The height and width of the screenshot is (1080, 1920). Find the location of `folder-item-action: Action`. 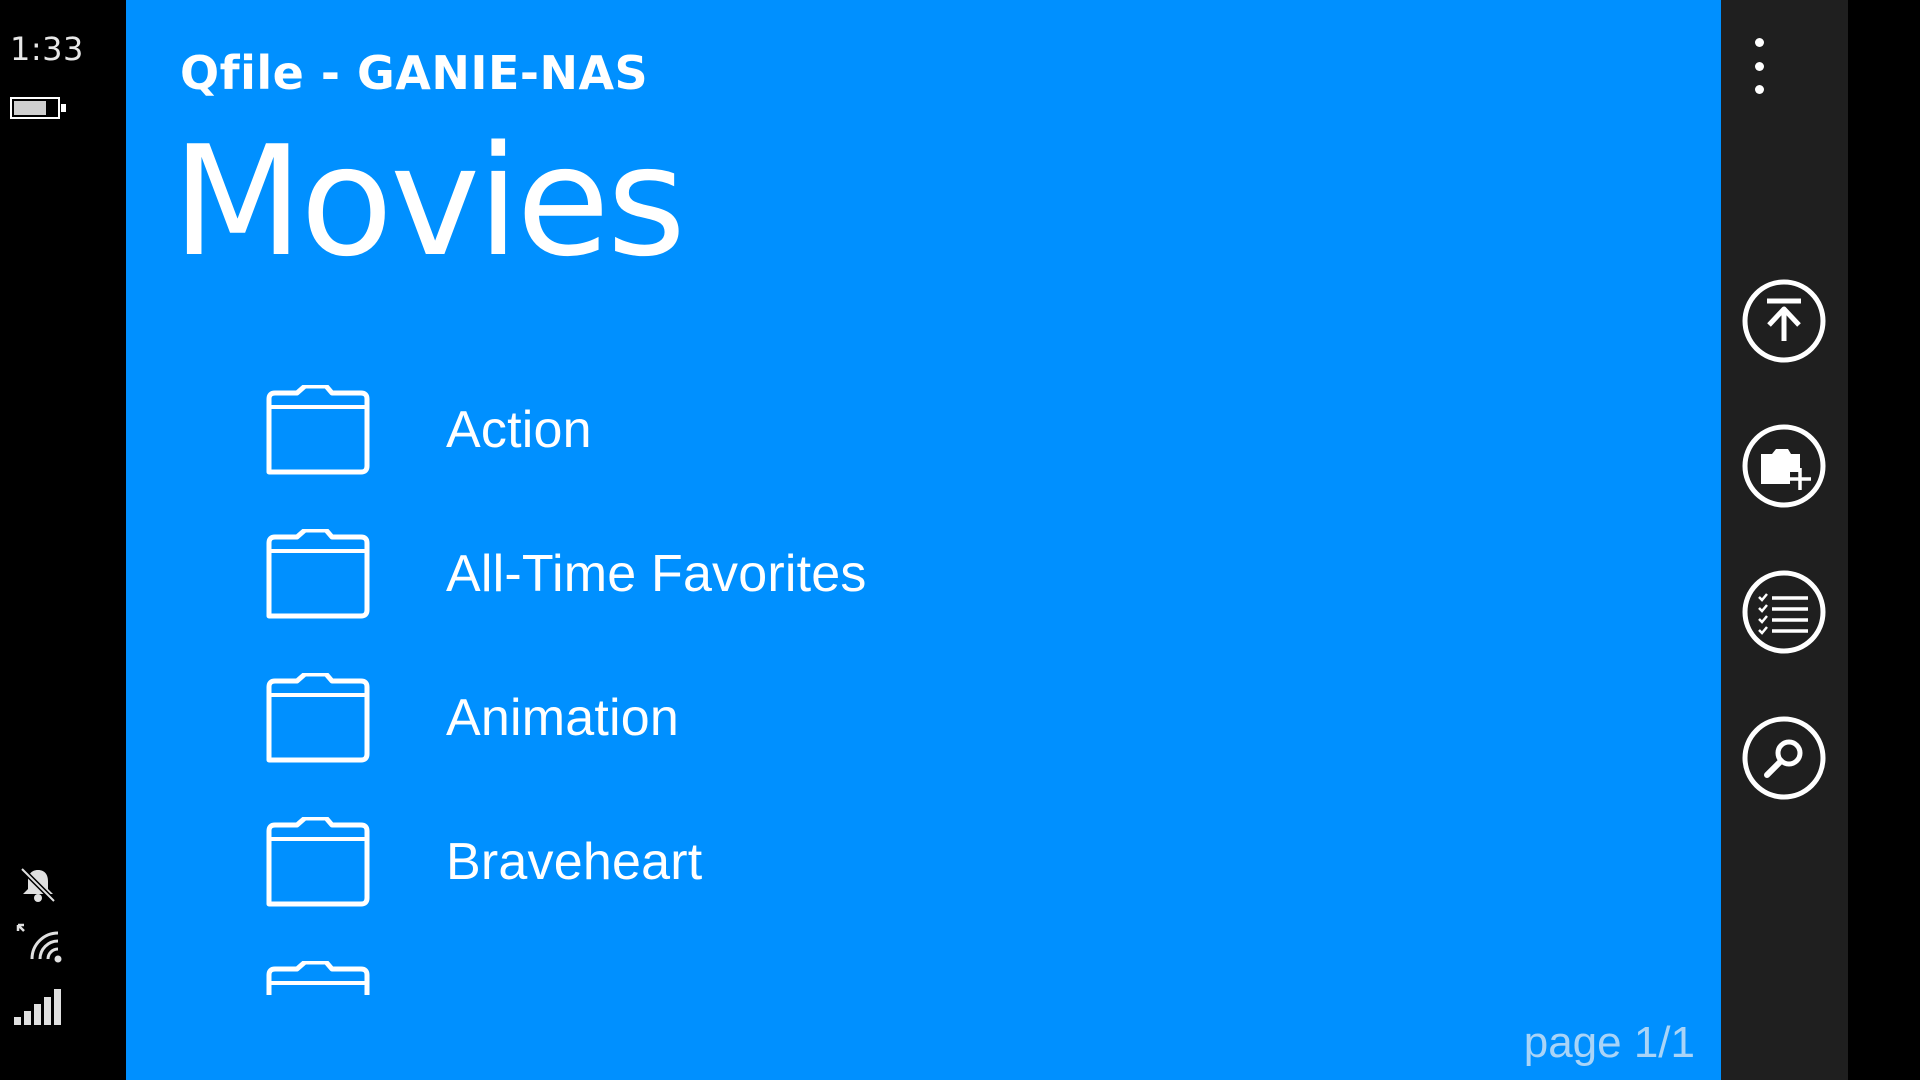

folder-item-action: Action is located at coordinates (916, 430).